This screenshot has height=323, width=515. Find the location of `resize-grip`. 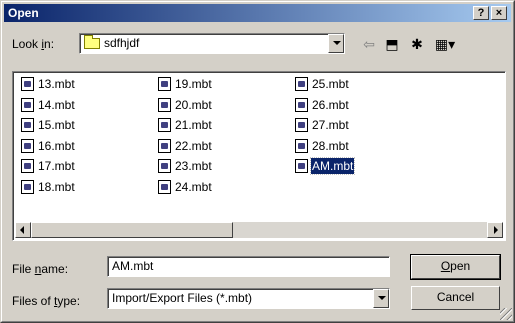

resize-grip is located at coordinates (506, 314).